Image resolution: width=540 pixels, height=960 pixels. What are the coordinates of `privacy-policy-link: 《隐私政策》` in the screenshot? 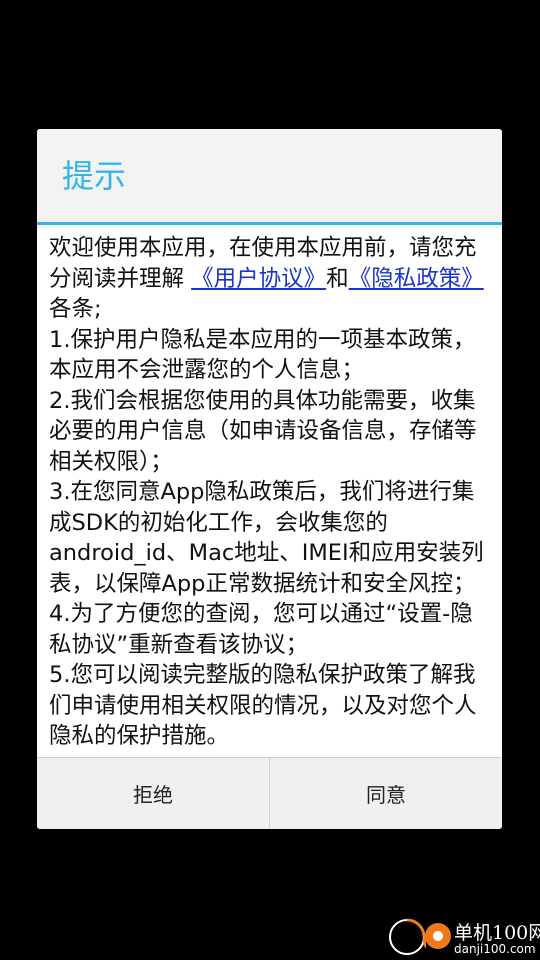 It's located at (416, 279).